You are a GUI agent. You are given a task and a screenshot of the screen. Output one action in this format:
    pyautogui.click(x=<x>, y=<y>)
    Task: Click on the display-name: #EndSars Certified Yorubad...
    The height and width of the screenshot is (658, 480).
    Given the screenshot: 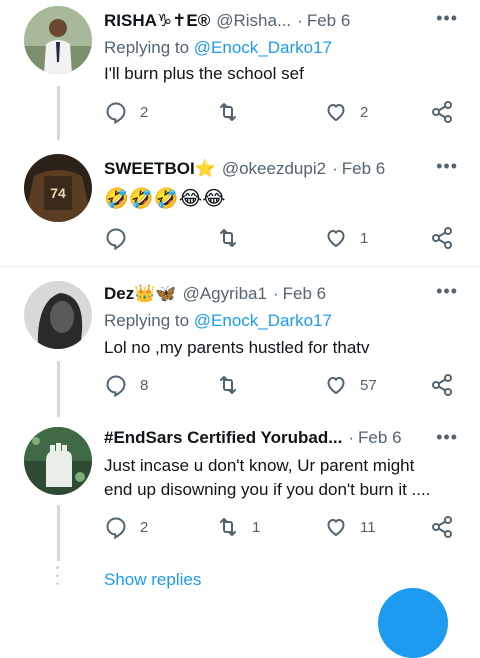 What is the action you would take?
    pyautogui.click(x=223, y=438)
    